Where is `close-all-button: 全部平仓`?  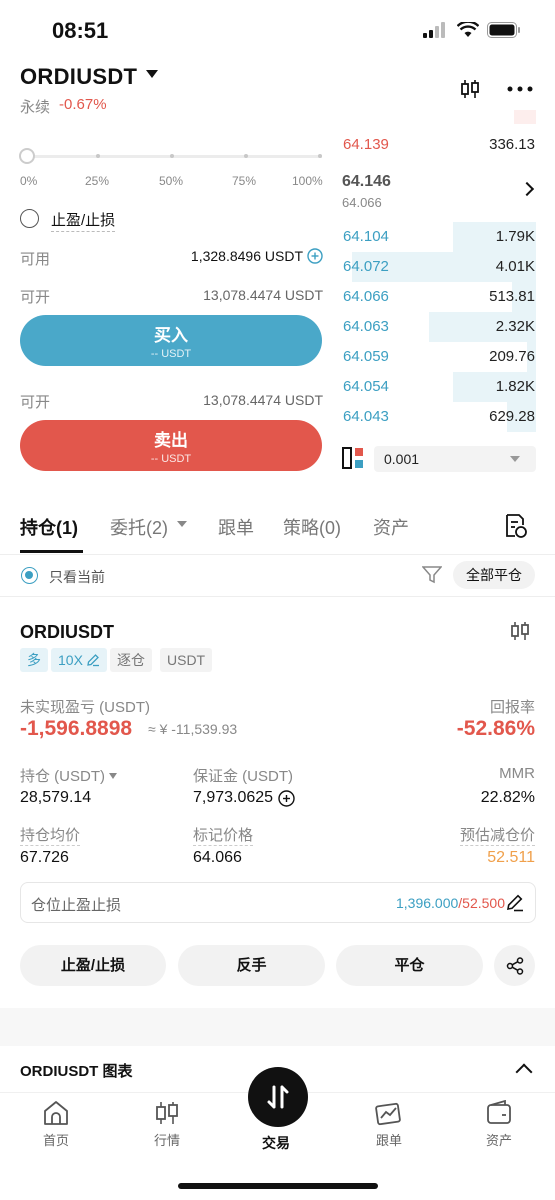 close-all-button: 全部平仓 is located at coordinates (494, 575).